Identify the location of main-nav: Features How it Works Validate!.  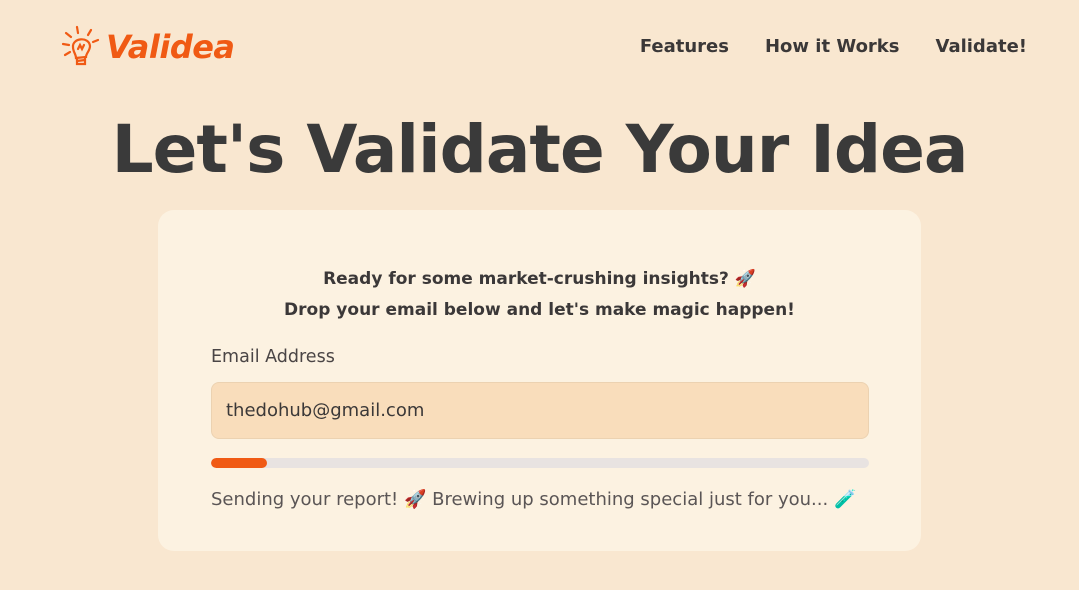
(833, 47).